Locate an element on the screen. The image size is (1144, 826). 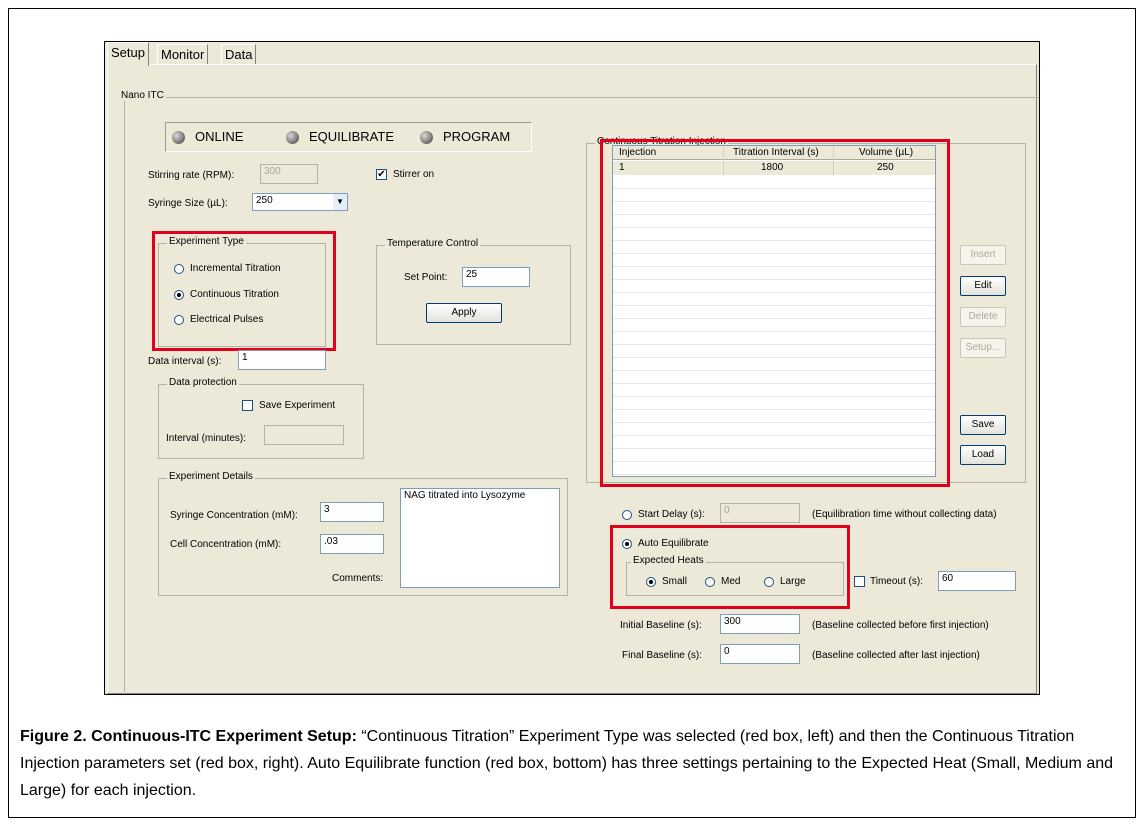
apply-button: Apply is located at coordinates (464, 313).